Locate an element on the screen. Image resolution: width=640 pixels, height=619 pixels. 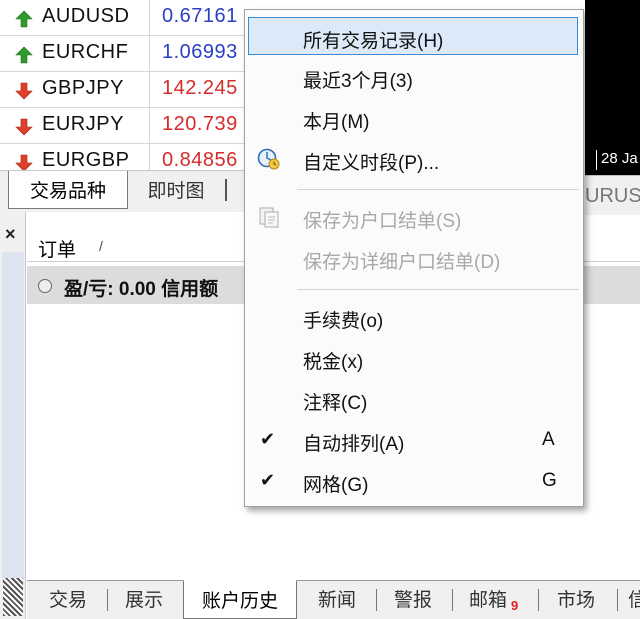
menu-item-last-3-months: 最近3个月(3) is located at coordinates (414, 77).